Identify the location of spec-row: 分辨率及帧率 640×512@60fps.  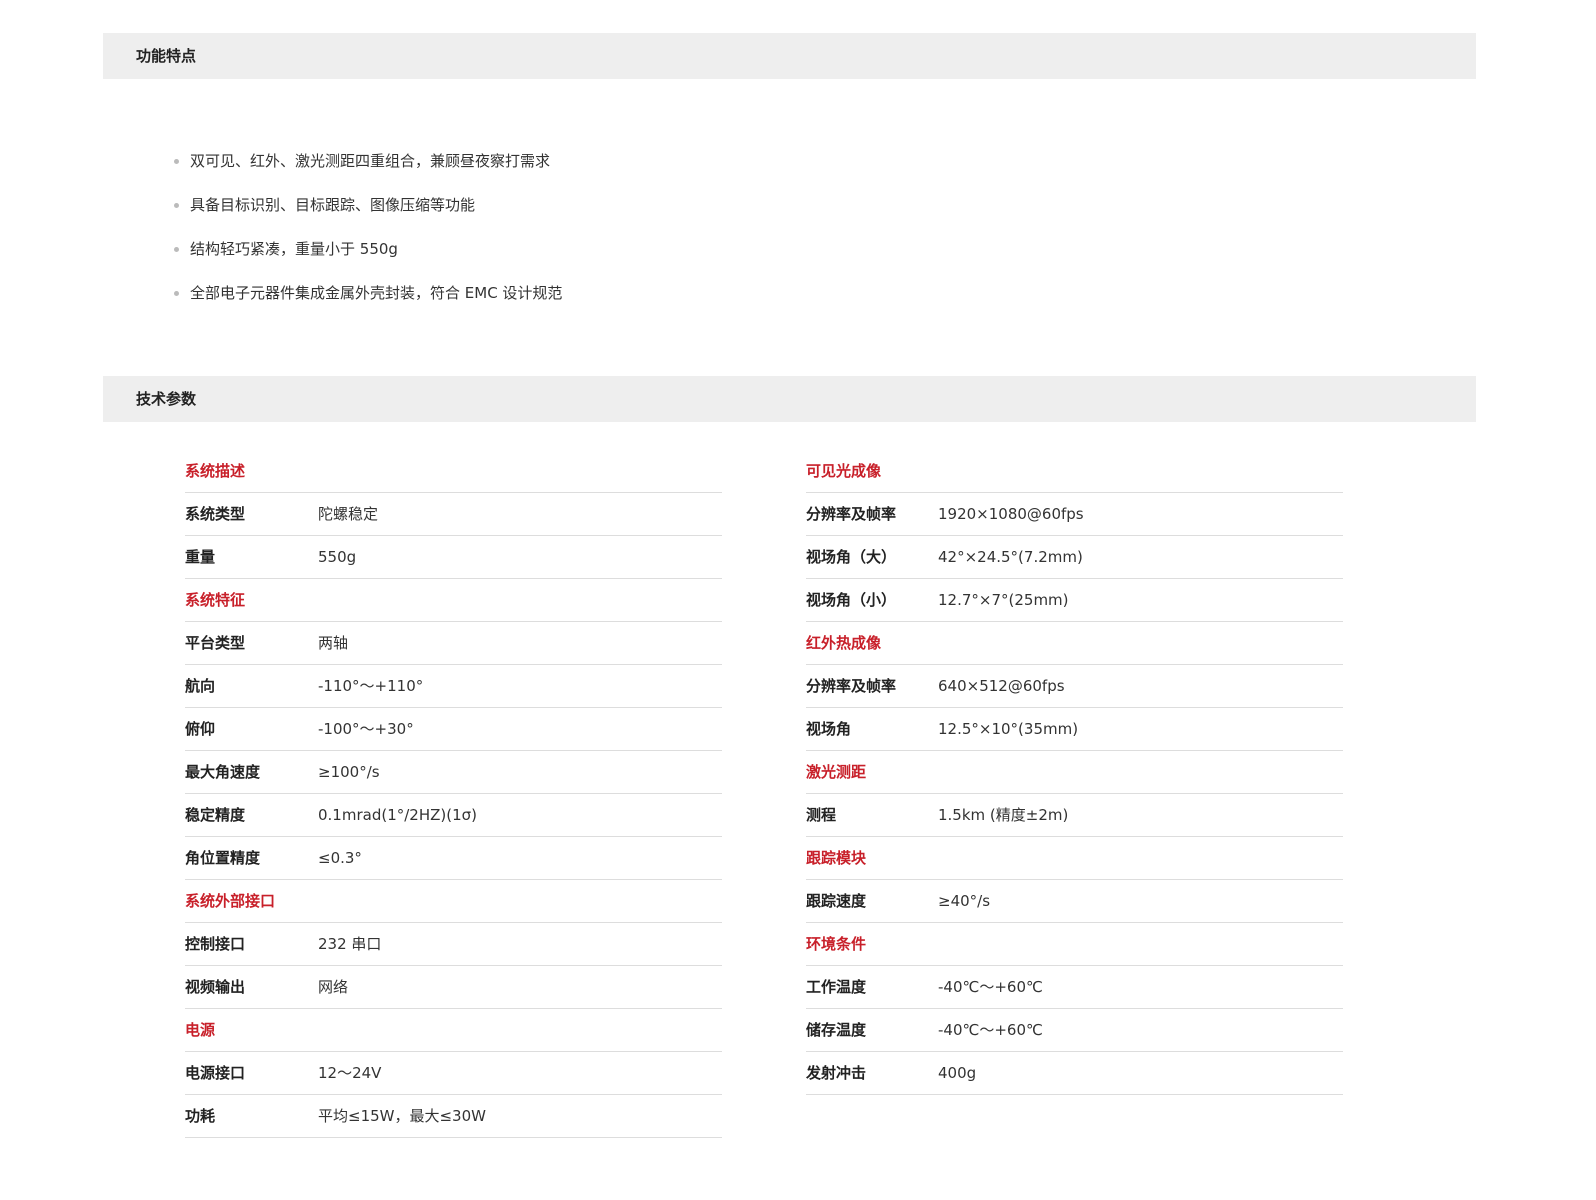
(1074, 686).